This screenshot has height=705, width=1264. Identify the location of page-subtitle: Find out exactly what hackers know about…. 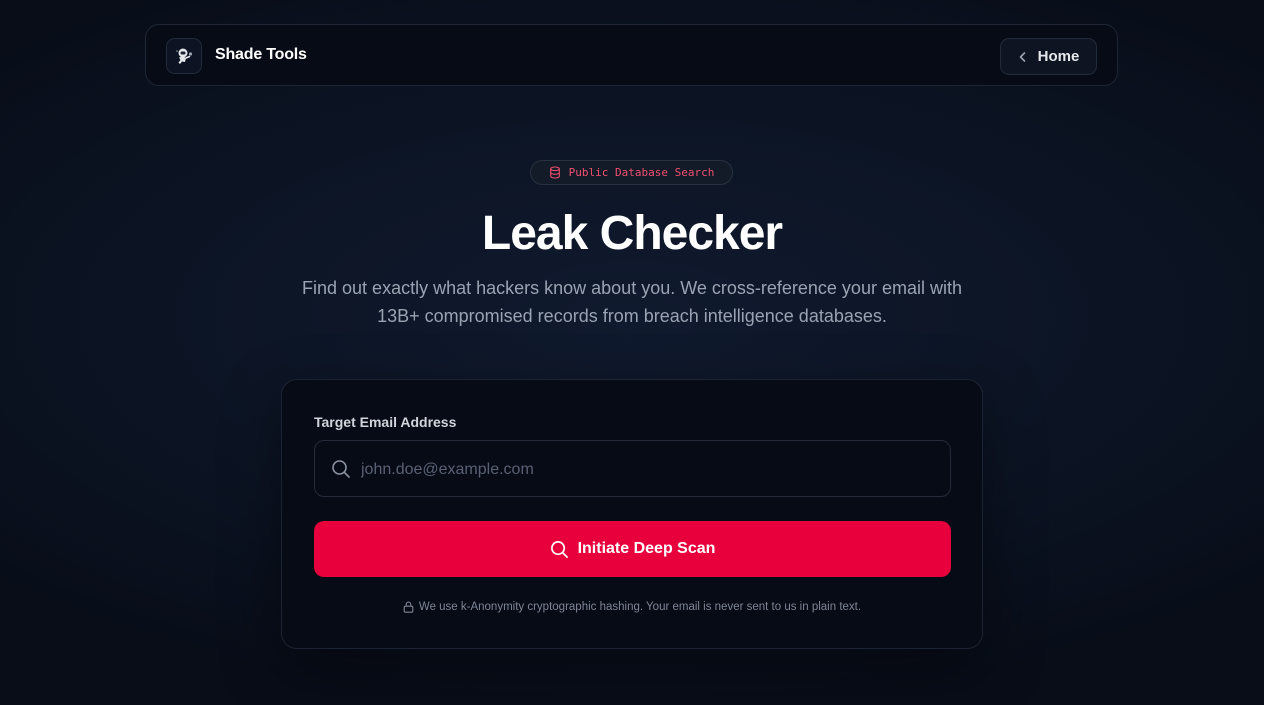
(632, 302).